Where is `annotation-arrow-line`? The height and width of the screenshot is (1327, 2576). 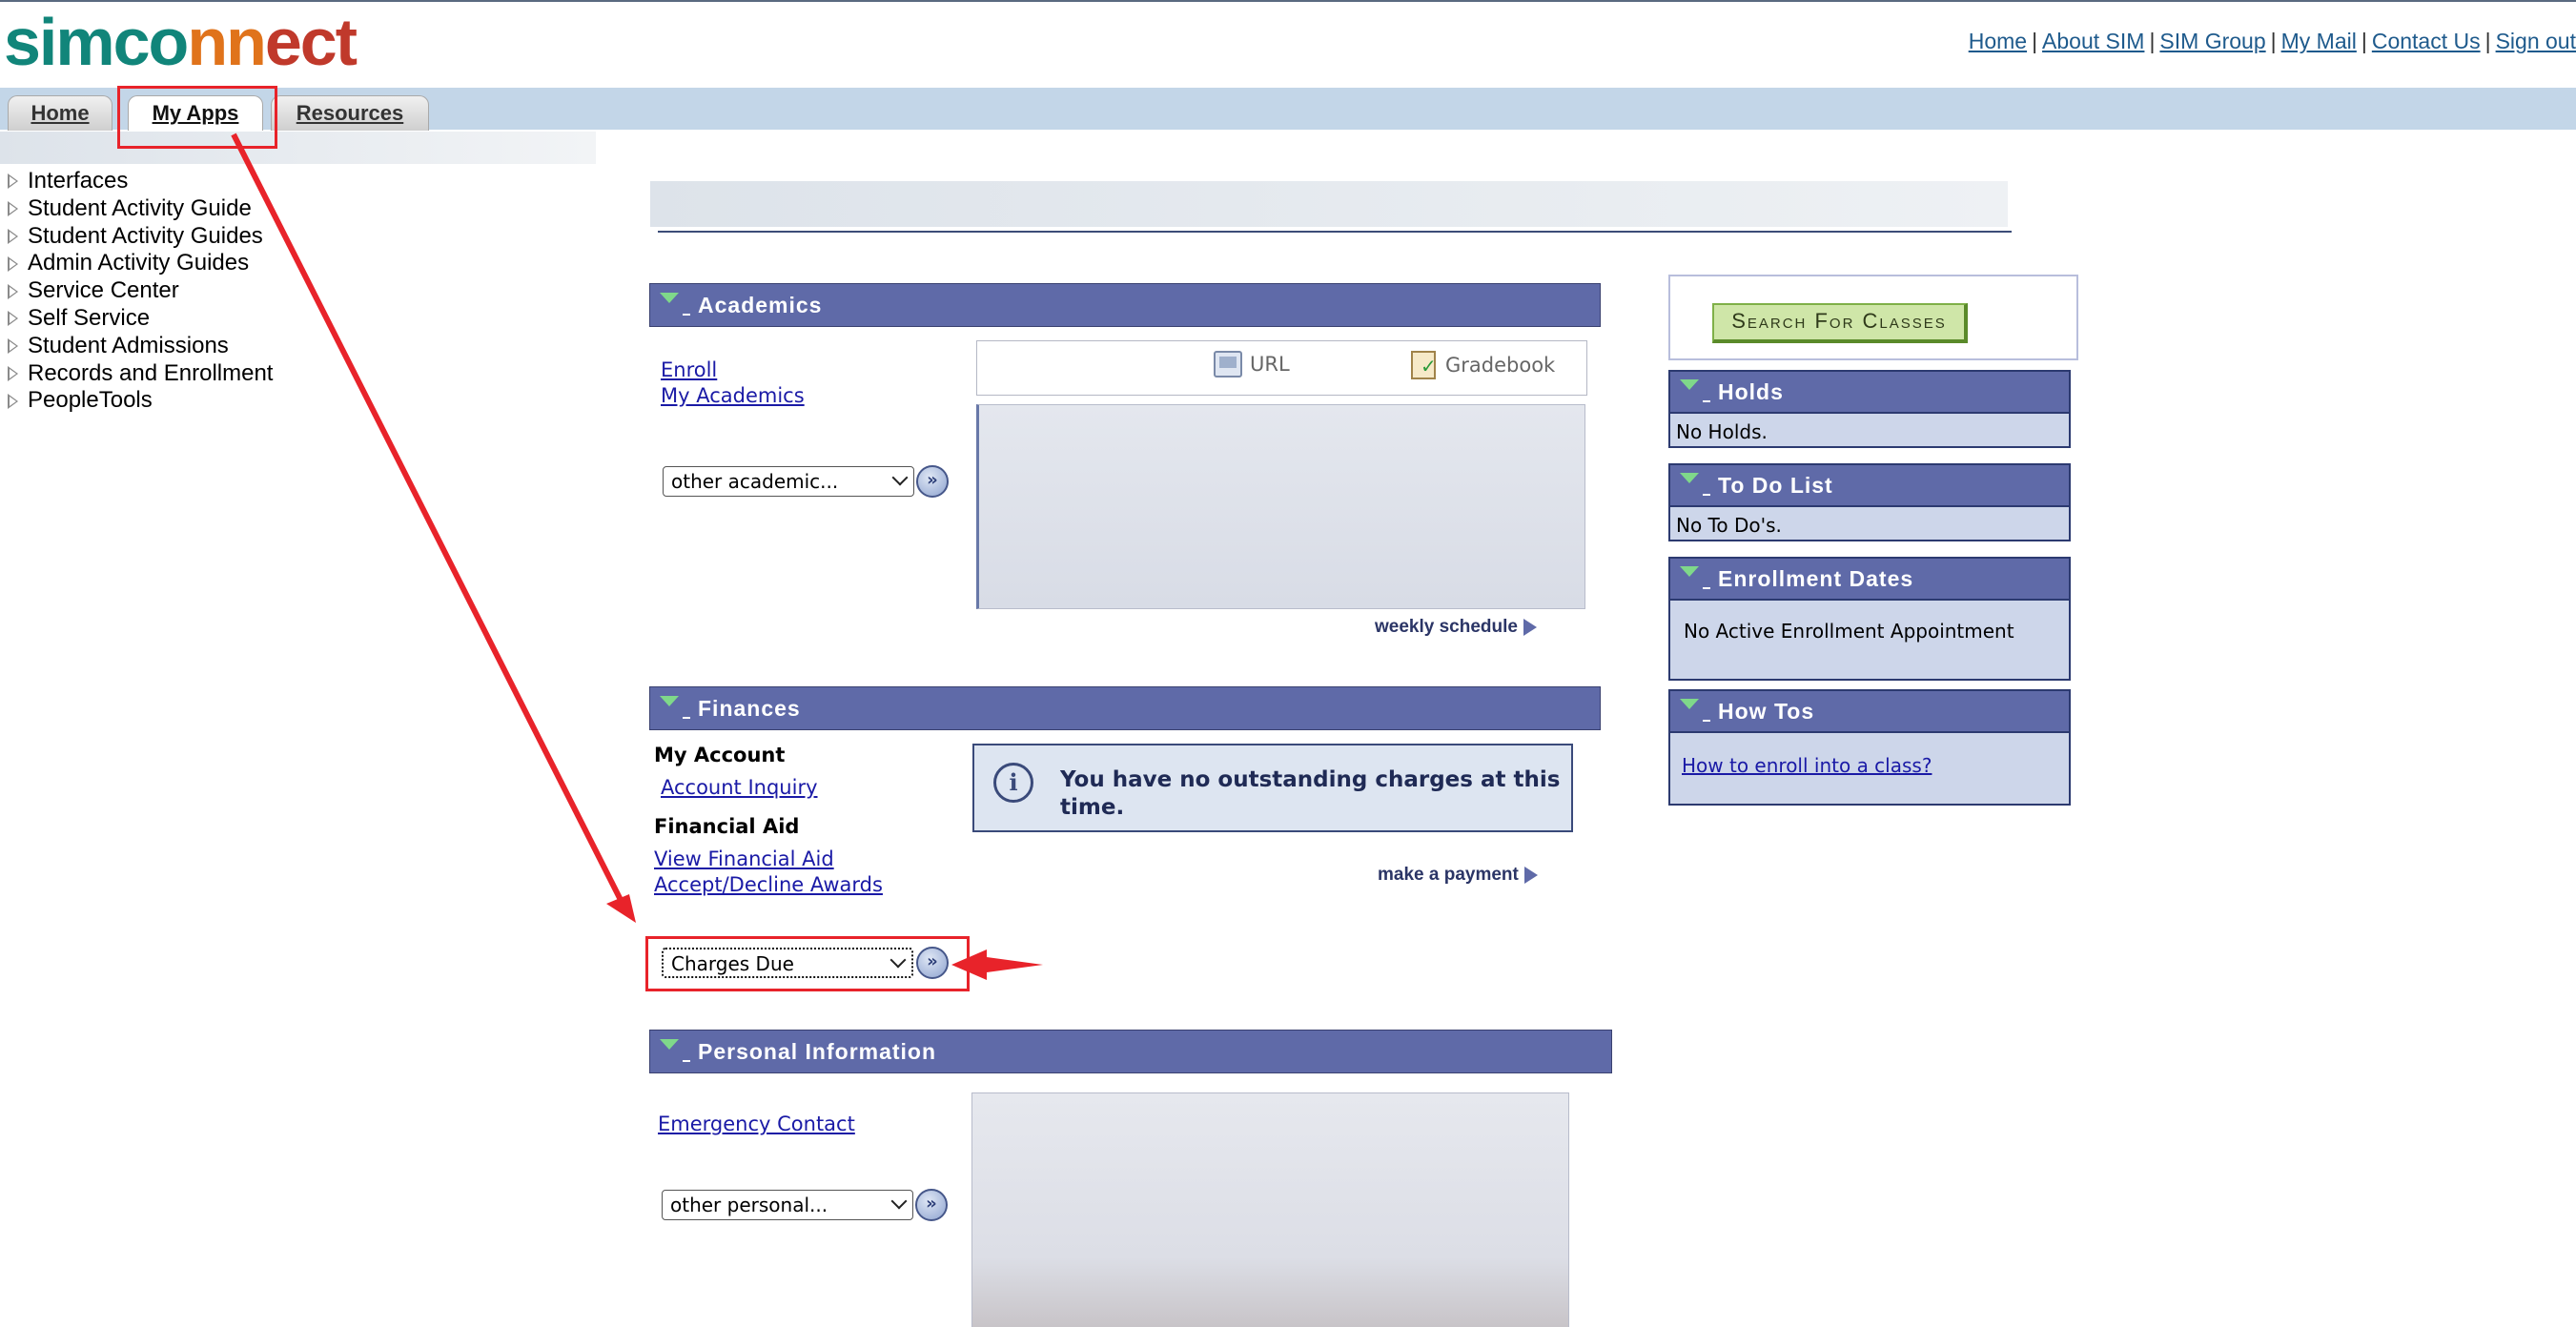 annotation-arrow-line is located at coordinates (427, 518).